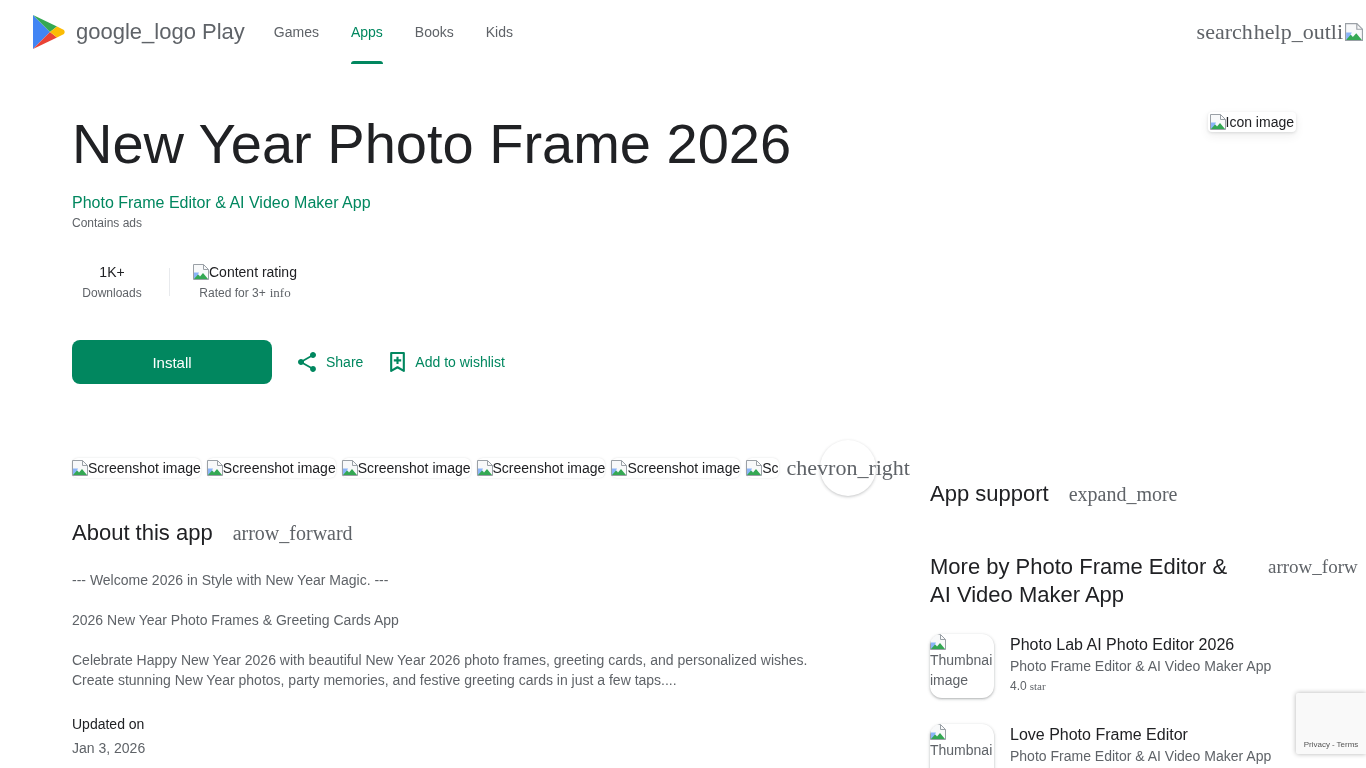 The image size is (1366, 768). What do you see at coordinates (447, 362) in the screenshot?
I see `wishlist-button: Add to wishlist` at bounding box center [447, 362].